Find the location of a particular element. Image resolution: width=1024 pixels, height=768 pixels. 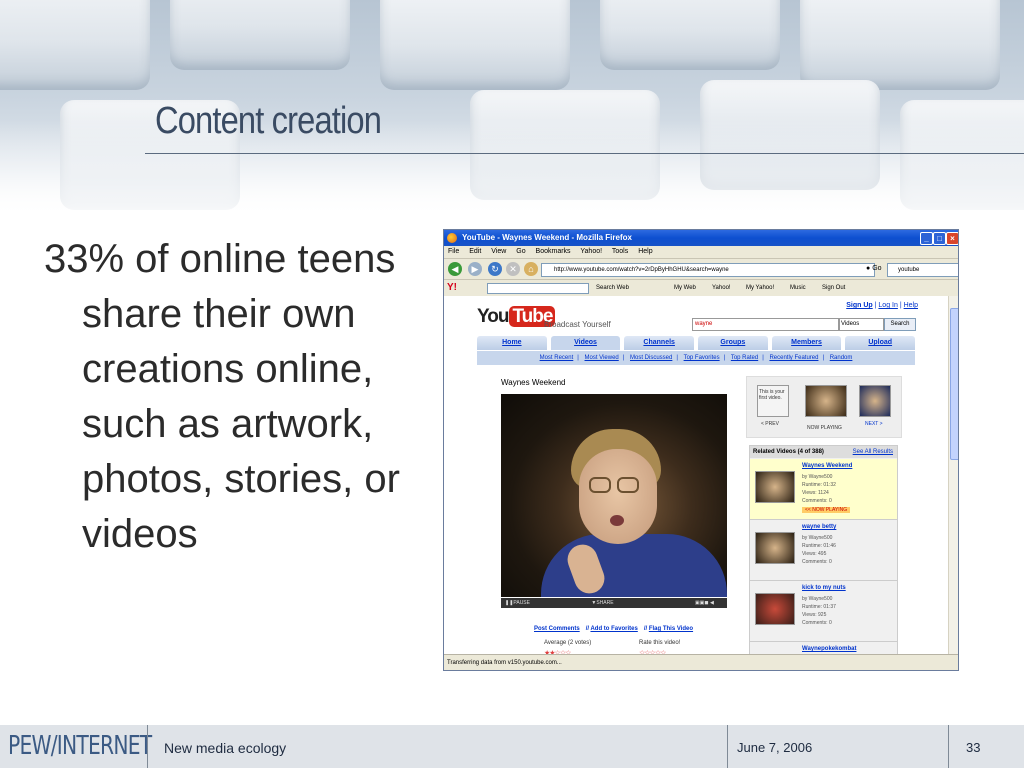

tab-members: Members is located at coordinates (806, 343).